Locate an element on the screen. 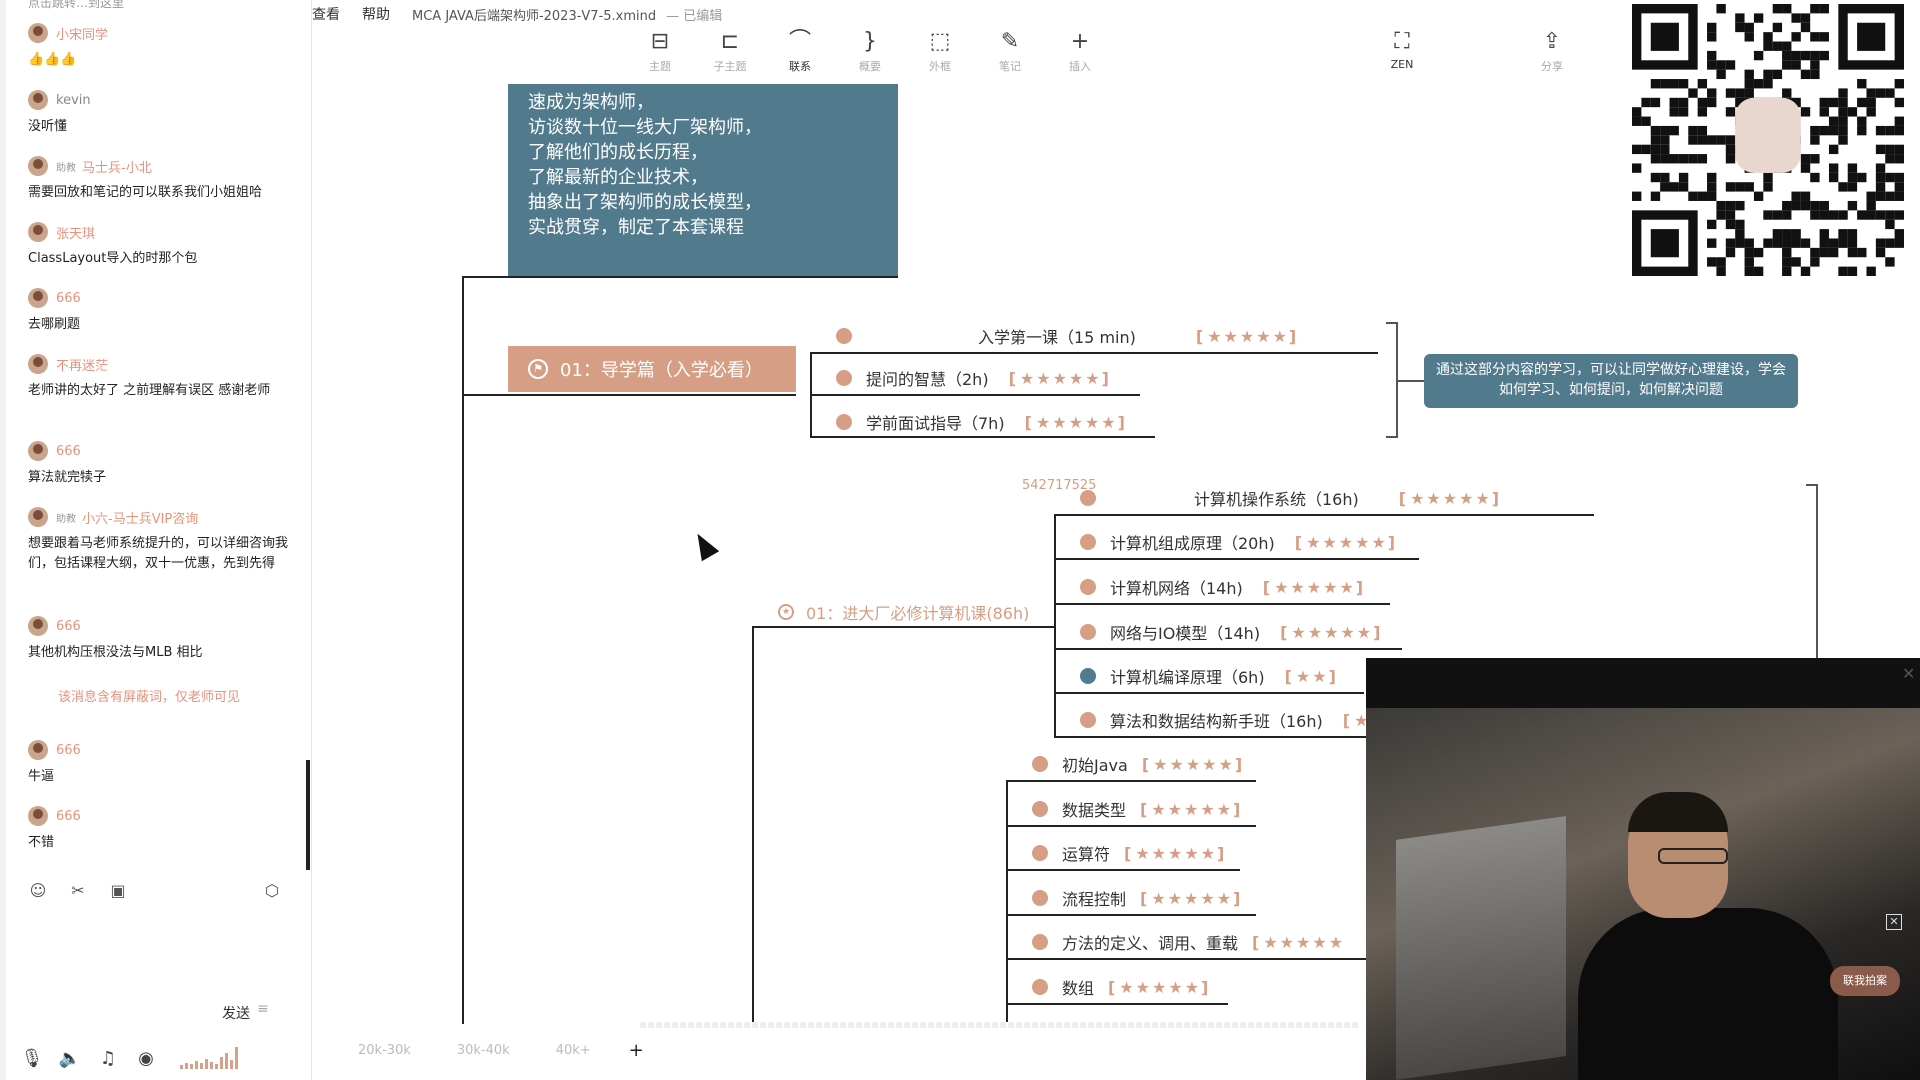 The width and height of the screenshot is (1920, 1080). topic-item: 计算机网络（14h) [★★★★★] is located at coordinates (1221, 587).